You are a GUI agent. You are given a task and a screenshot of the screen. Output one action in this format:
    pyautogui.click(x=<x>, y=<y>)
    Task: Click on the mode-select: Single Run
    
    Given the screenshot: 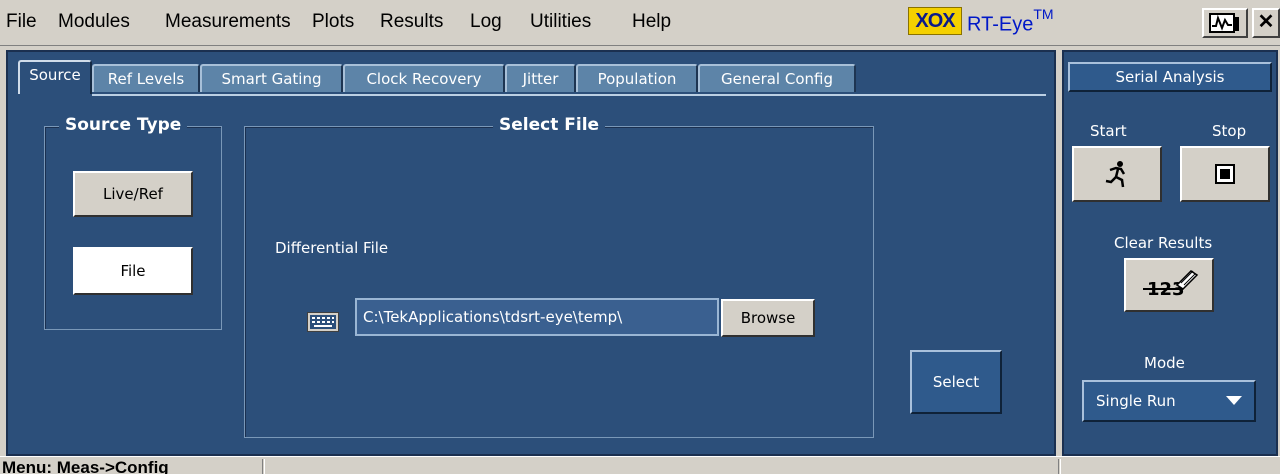 What is the action you would take?
    pyautogui.click(x=1169, y=401)
    